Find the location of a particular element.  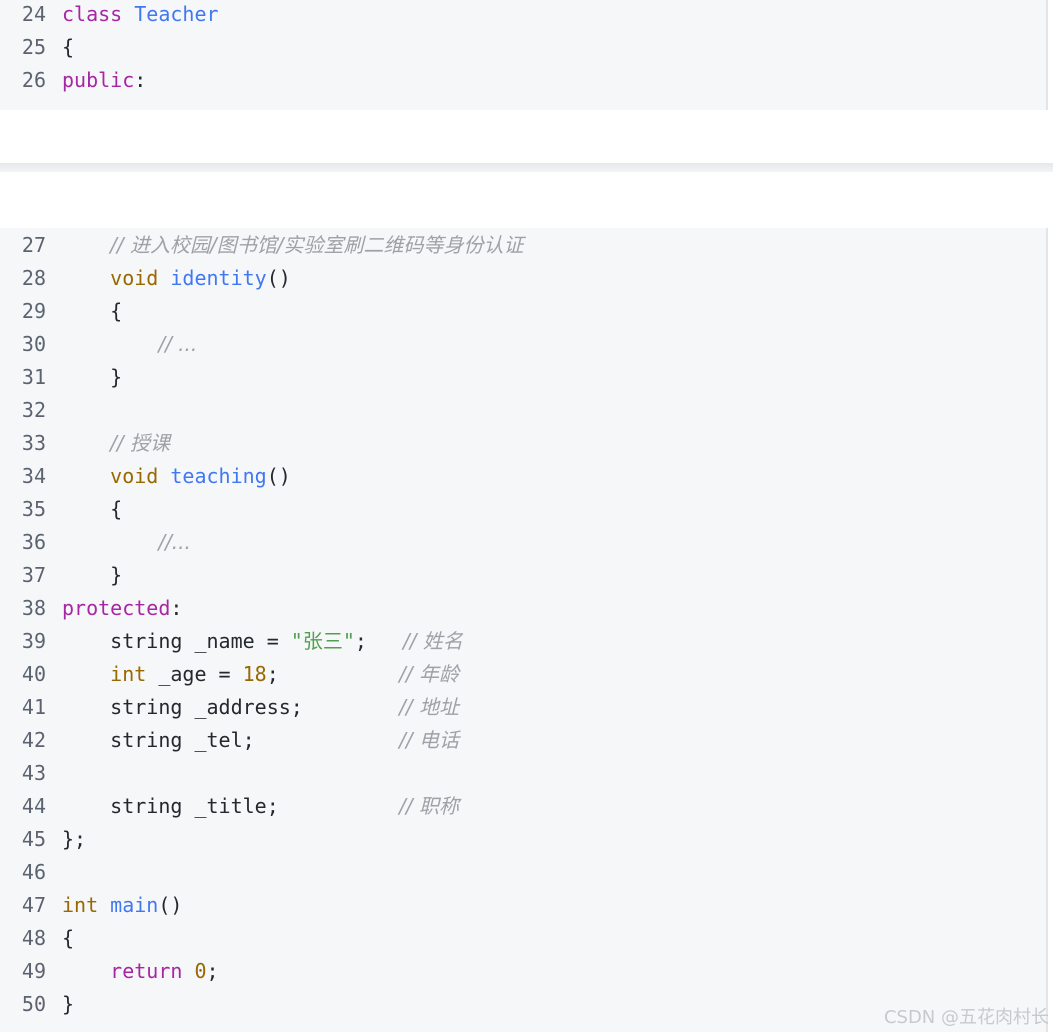

code-text: protected: is located at coordinates (122, 608).